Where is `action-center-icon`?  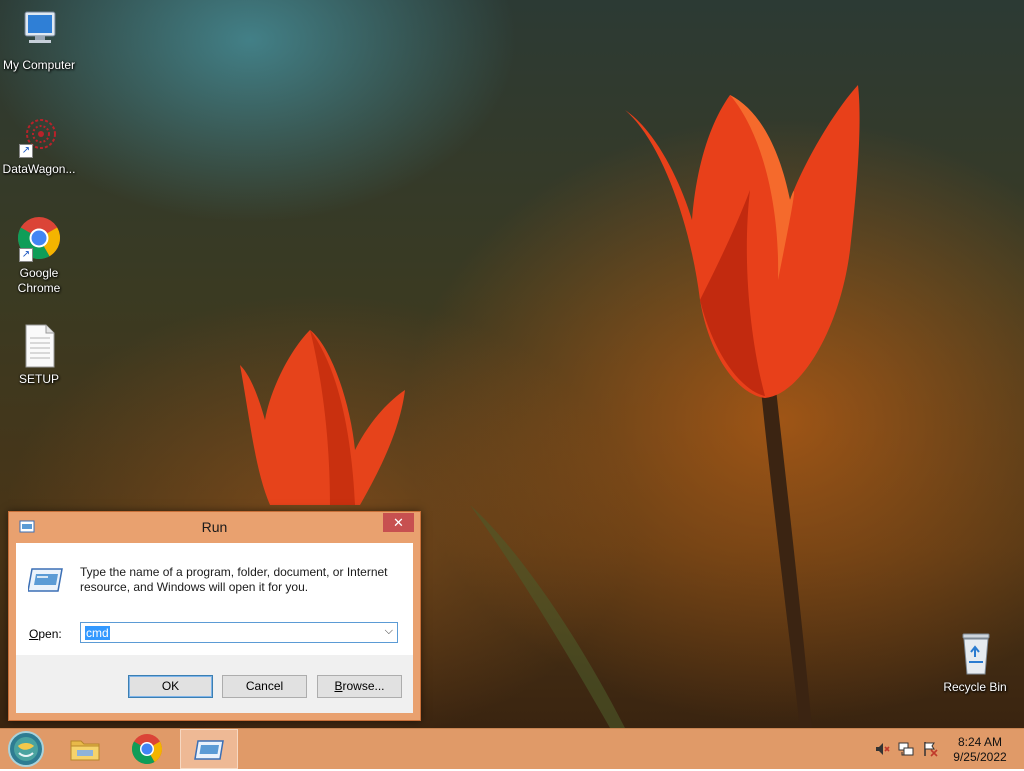
action-center-icon is located at coordinates (930, 749).